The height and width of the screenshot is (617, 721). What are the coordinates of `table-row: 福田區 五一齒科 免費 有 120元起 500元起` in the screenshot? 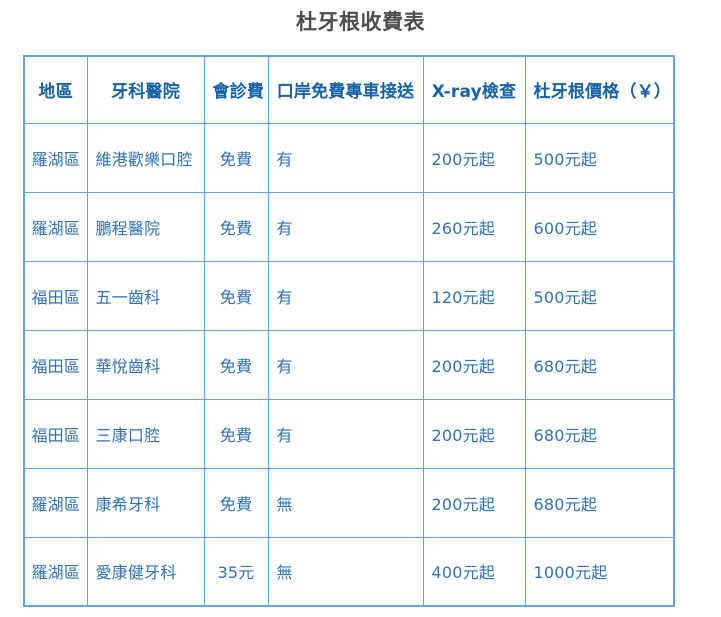 It's located at (349, 295).